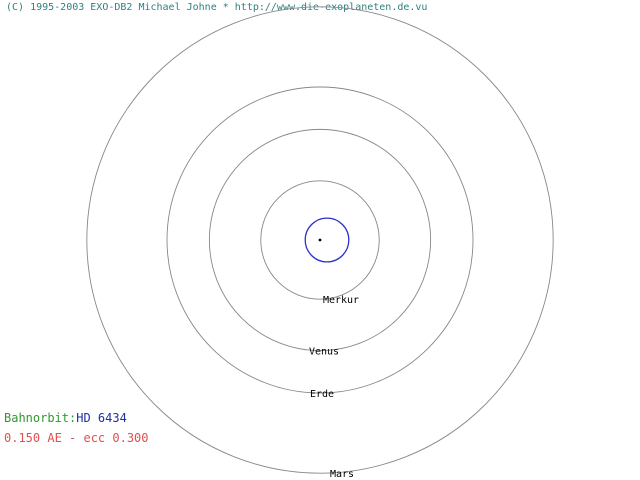  Describe the element at coordinates (324, 352) in the screenshot. I see `orbit-label-venus: Venus` at that location.